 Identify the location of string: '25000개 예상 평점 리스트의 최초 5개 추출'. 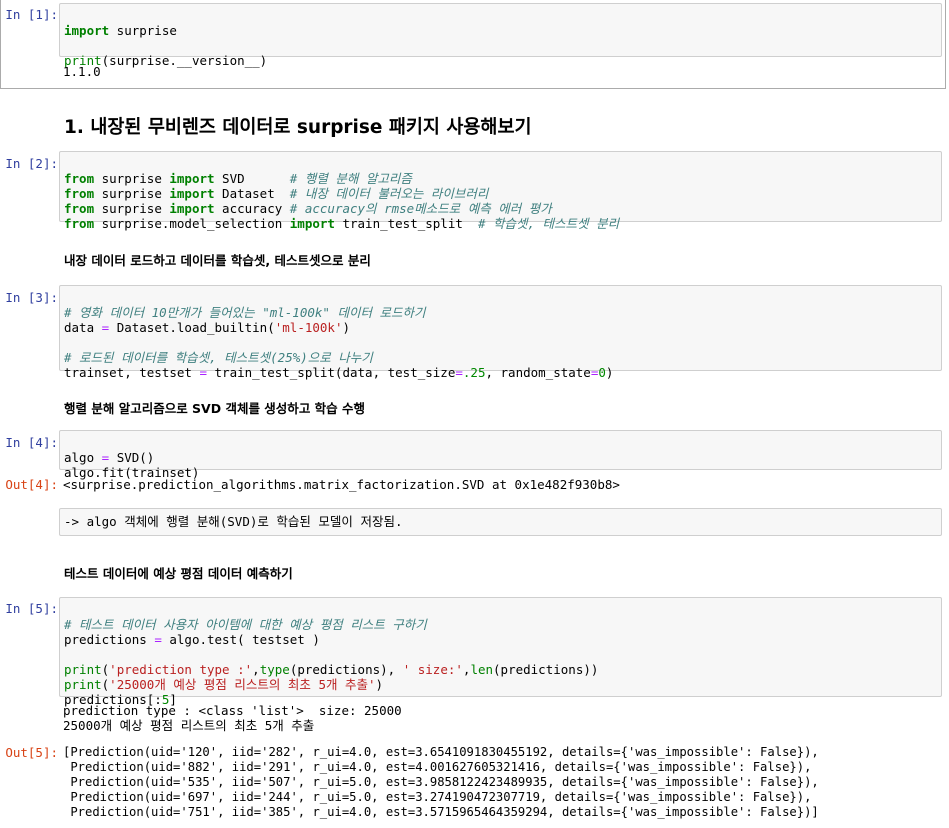
(242, 684).